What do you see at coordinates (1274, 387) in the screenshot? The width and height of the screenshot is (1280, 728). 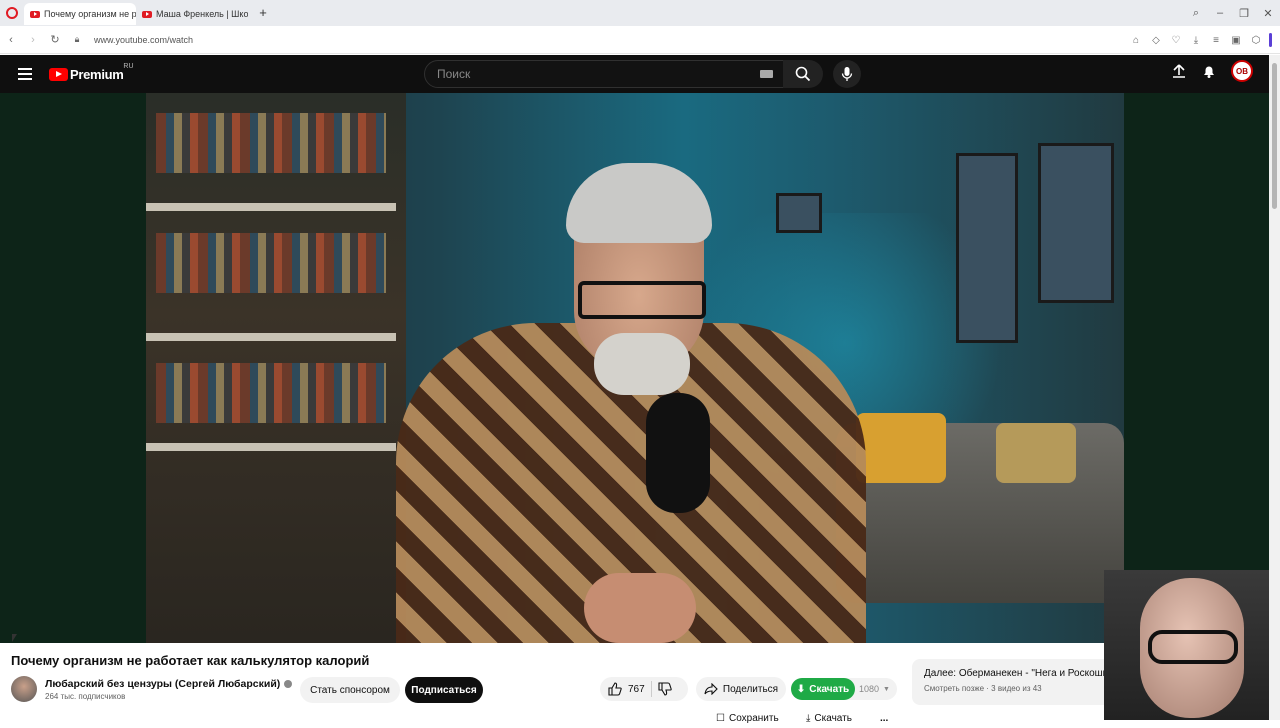 I see `page-scrollbar` at bounding box center [1274, 387].